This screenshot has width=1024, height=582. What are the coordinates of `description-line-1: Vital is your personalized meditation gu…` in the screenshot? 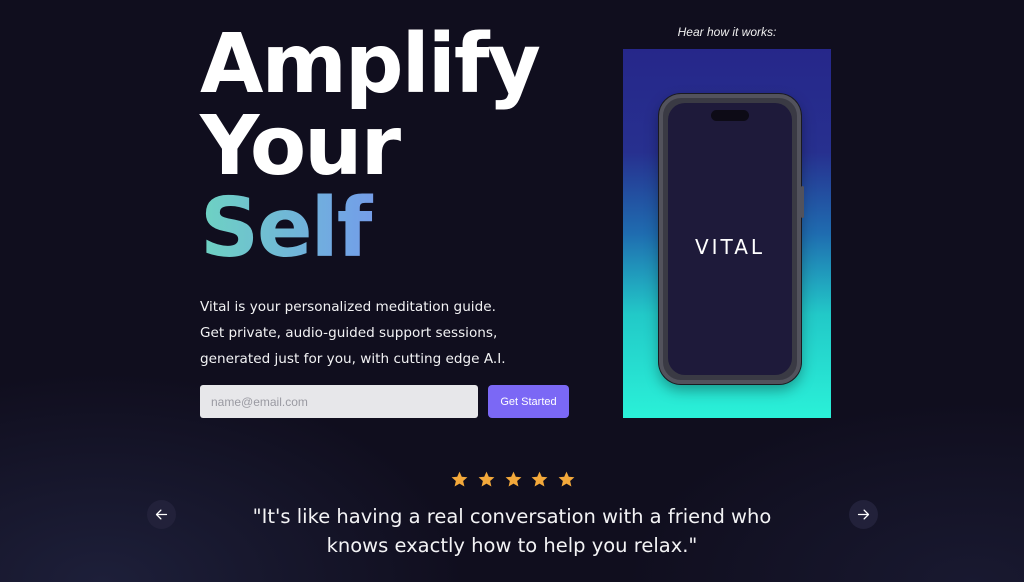 It's located at (348, 307).